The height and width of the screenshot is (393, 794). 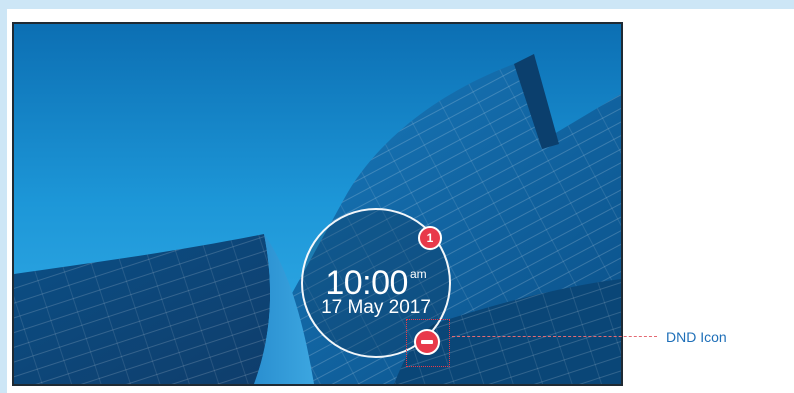 What do you see at coordinates (3, 201) in the screenshot?
I see `frame-band-left` at bounding box center [3, 201].